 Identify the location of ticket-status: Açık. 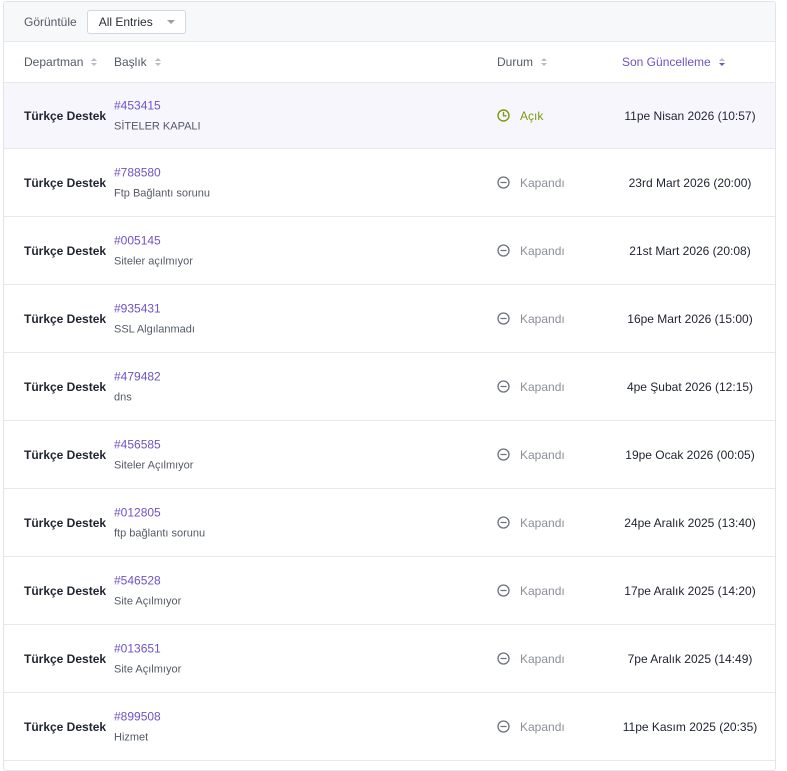
(520, 116).